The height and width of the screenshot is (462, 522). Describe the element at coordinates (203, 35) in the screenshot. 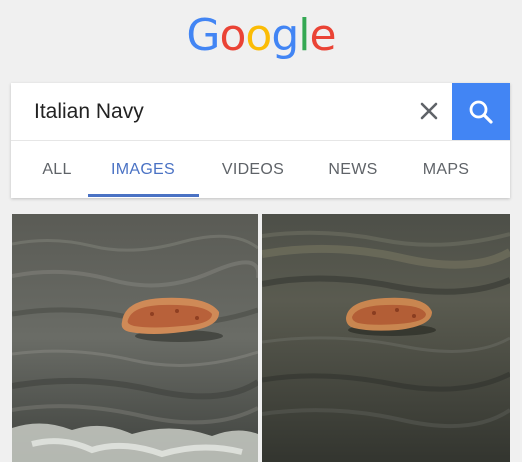

I see `logo-letter: G` at that location.